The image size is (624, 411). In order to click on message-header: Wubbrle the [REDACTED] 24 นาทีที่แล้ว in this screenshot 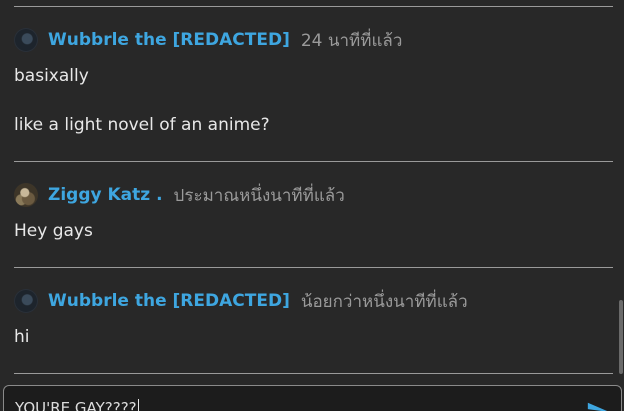, I will do `click(208, 40)`.